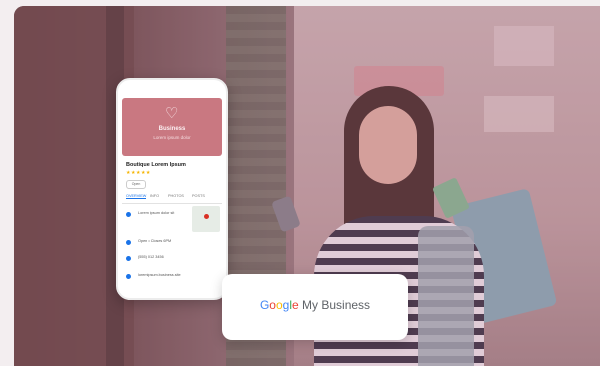 The height and width of the screenshot is (366, 600). I want to click on map-thumbnail, so click(206, 219).